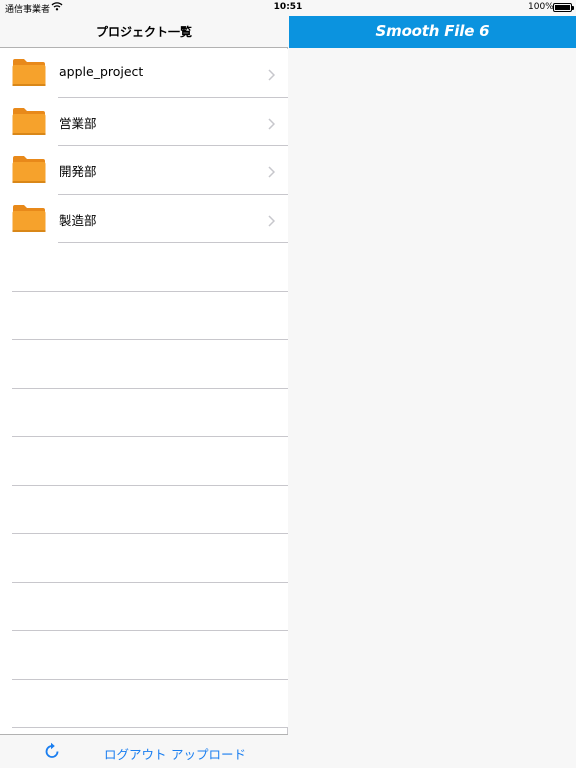 This screenshot has width=576, height=768. What do you see at coordinates (78, 171) in the screenshot?
I see `folder-name: 開発部` at bounding box center [78, 171].